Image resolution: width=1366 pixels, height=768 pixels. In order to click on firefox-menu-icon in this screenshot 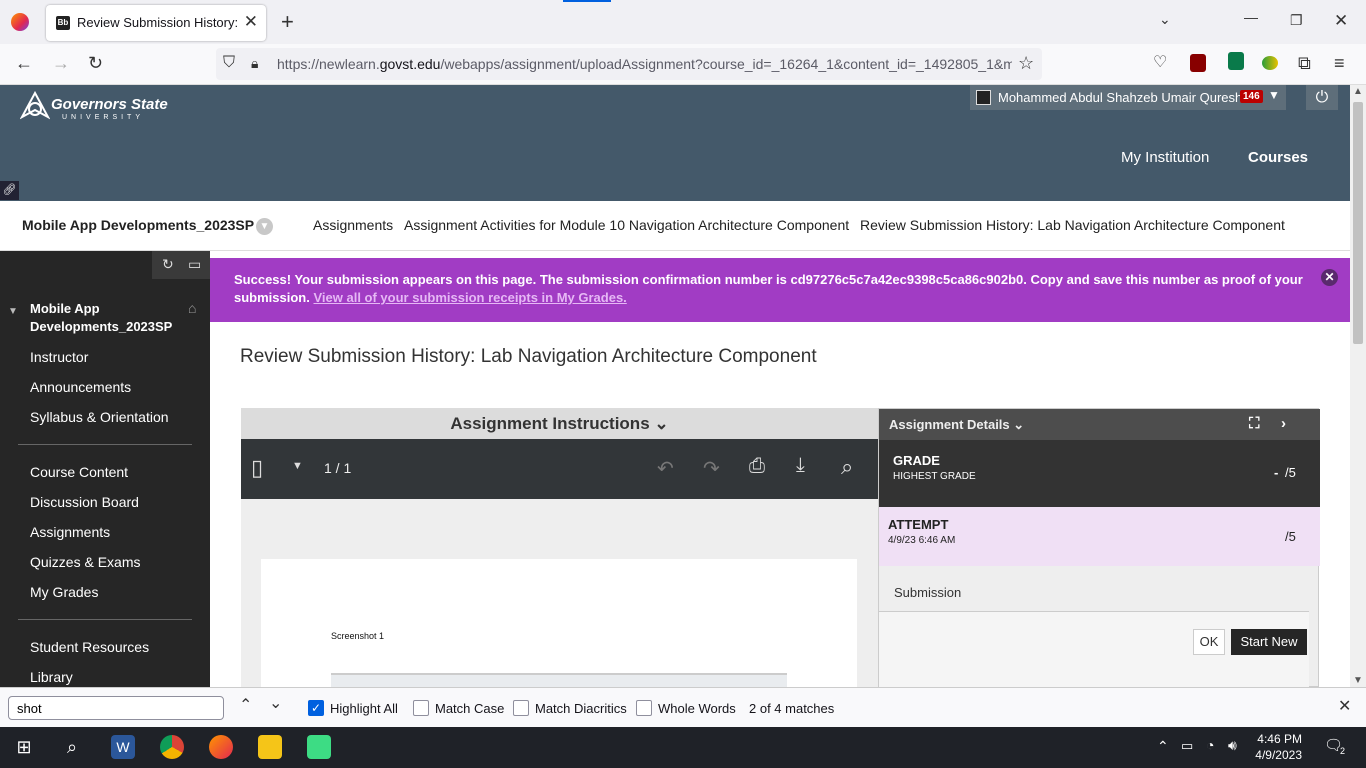, I will do `click(20, 22)`.